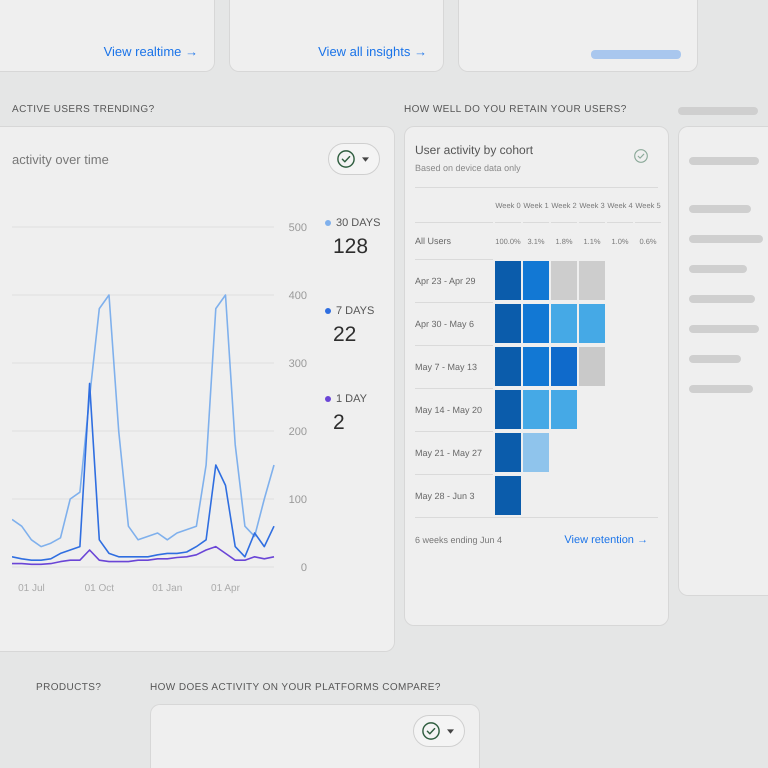  I want to click on legend-label: 7 DAYS, so click(355, 311).